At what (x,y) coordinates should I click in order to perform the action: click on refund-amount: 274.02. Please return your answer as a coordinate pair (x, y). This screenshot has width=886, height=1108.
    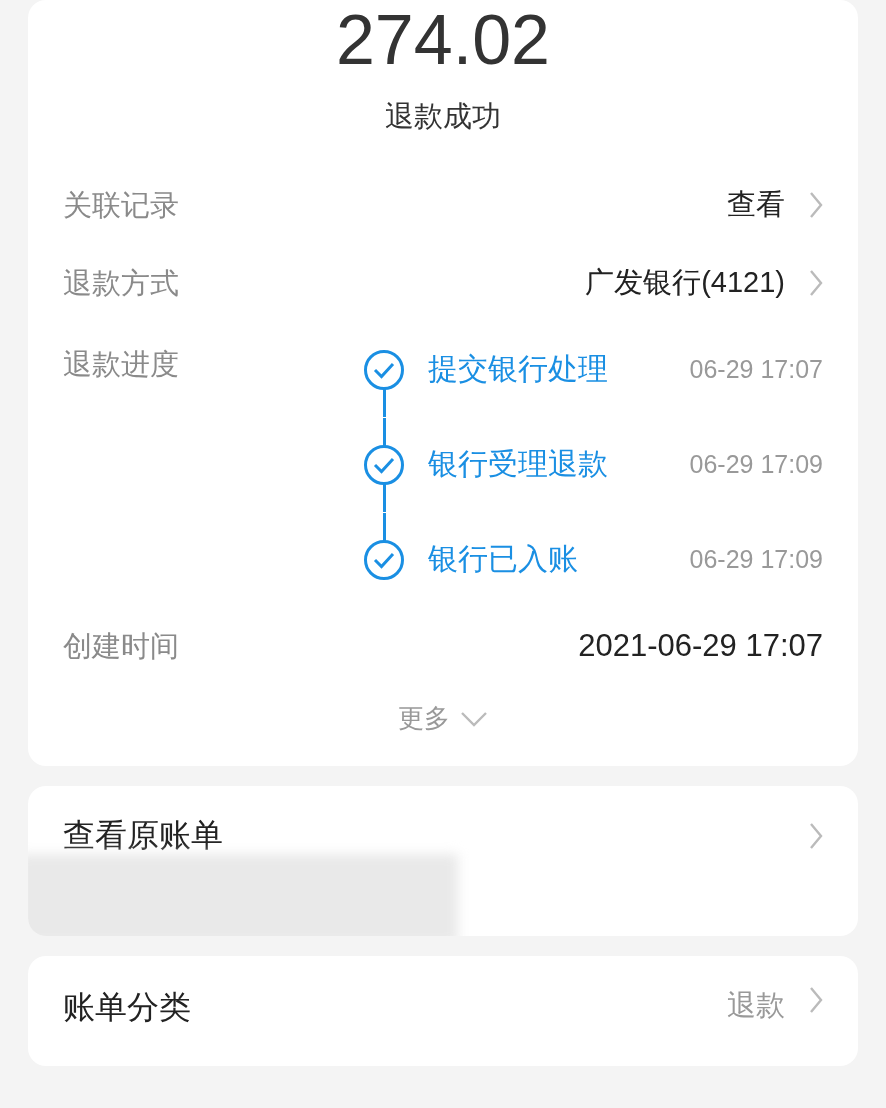
    Looking at the image, I should click on (443, 40).